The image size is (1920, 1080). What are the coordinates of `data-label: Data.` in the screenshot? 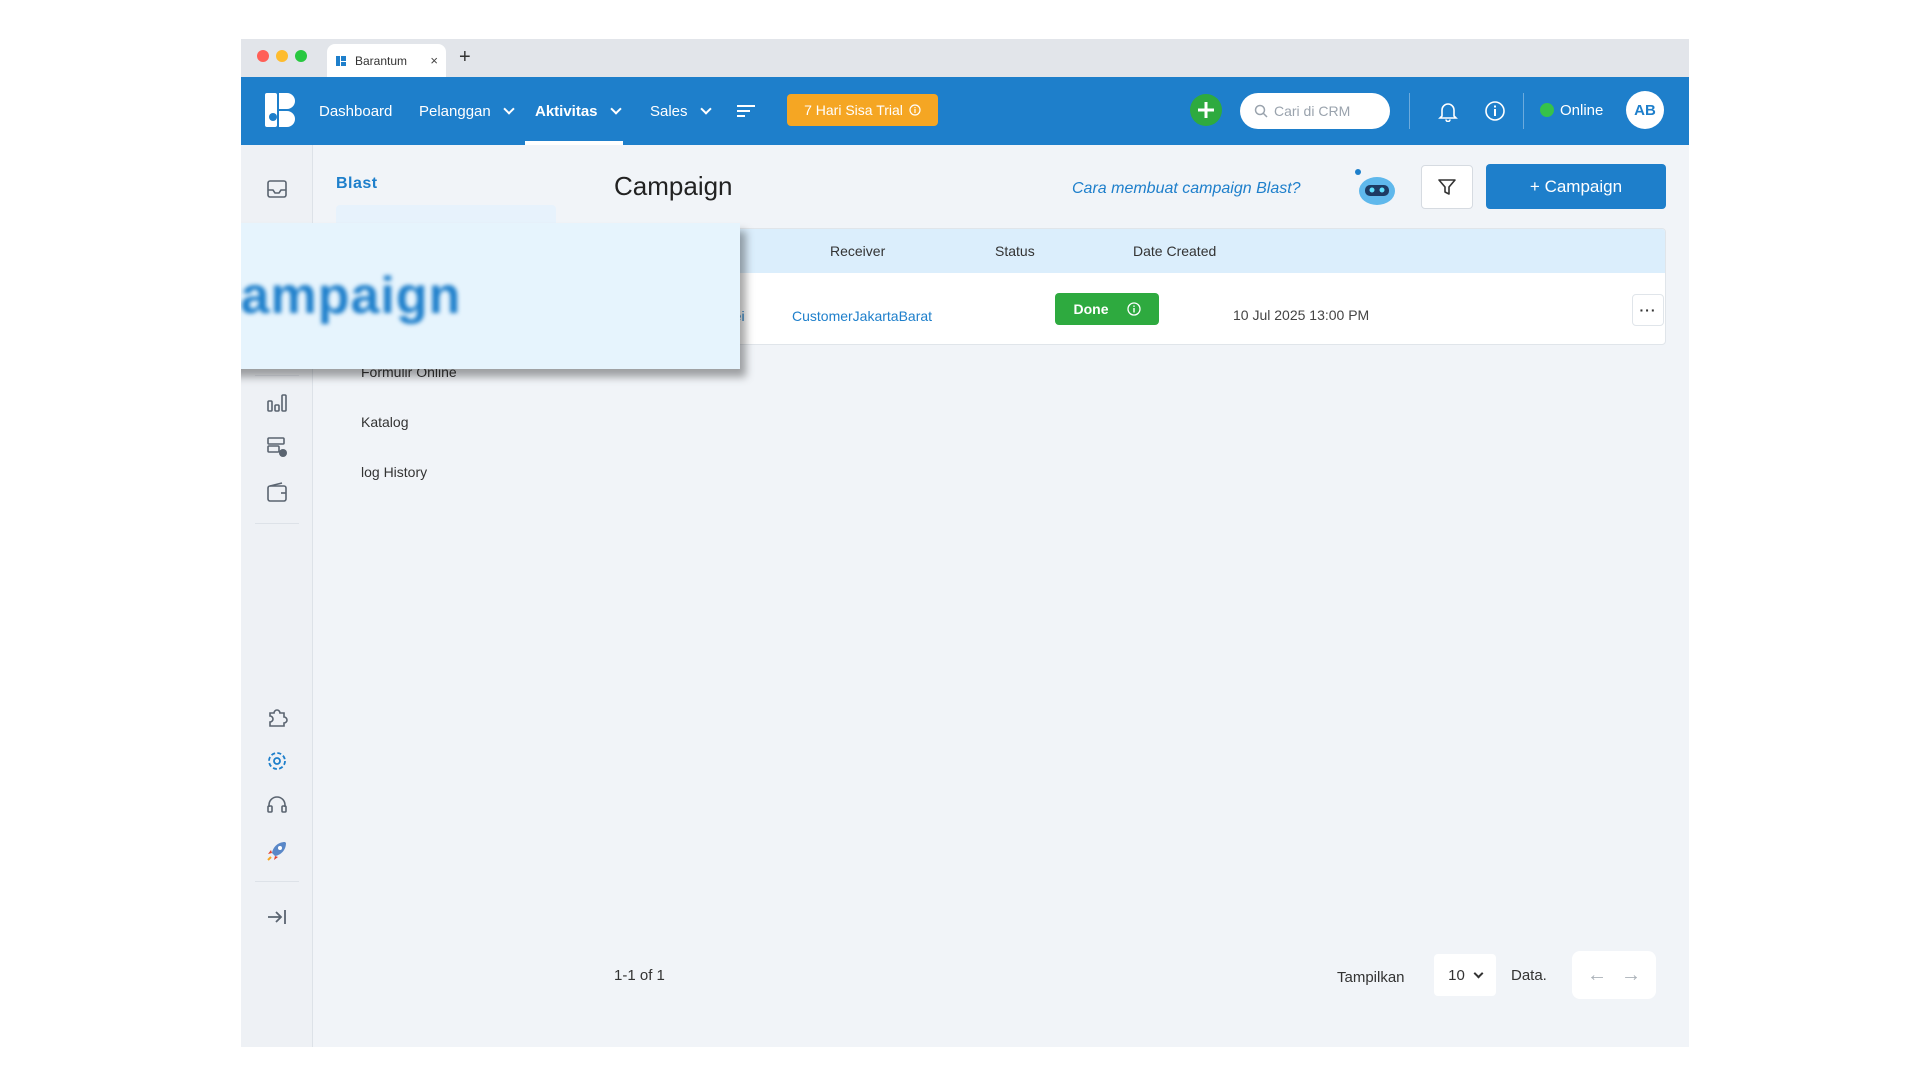 It's located at (1529, 975).